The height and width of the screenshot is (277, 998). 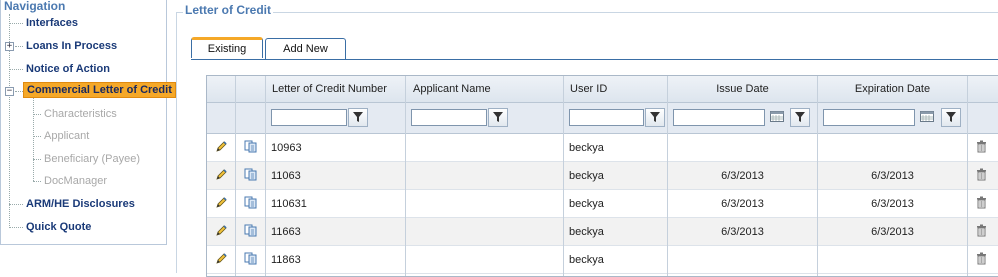 I want to click on filter-controls, so click(x=602, y=118).